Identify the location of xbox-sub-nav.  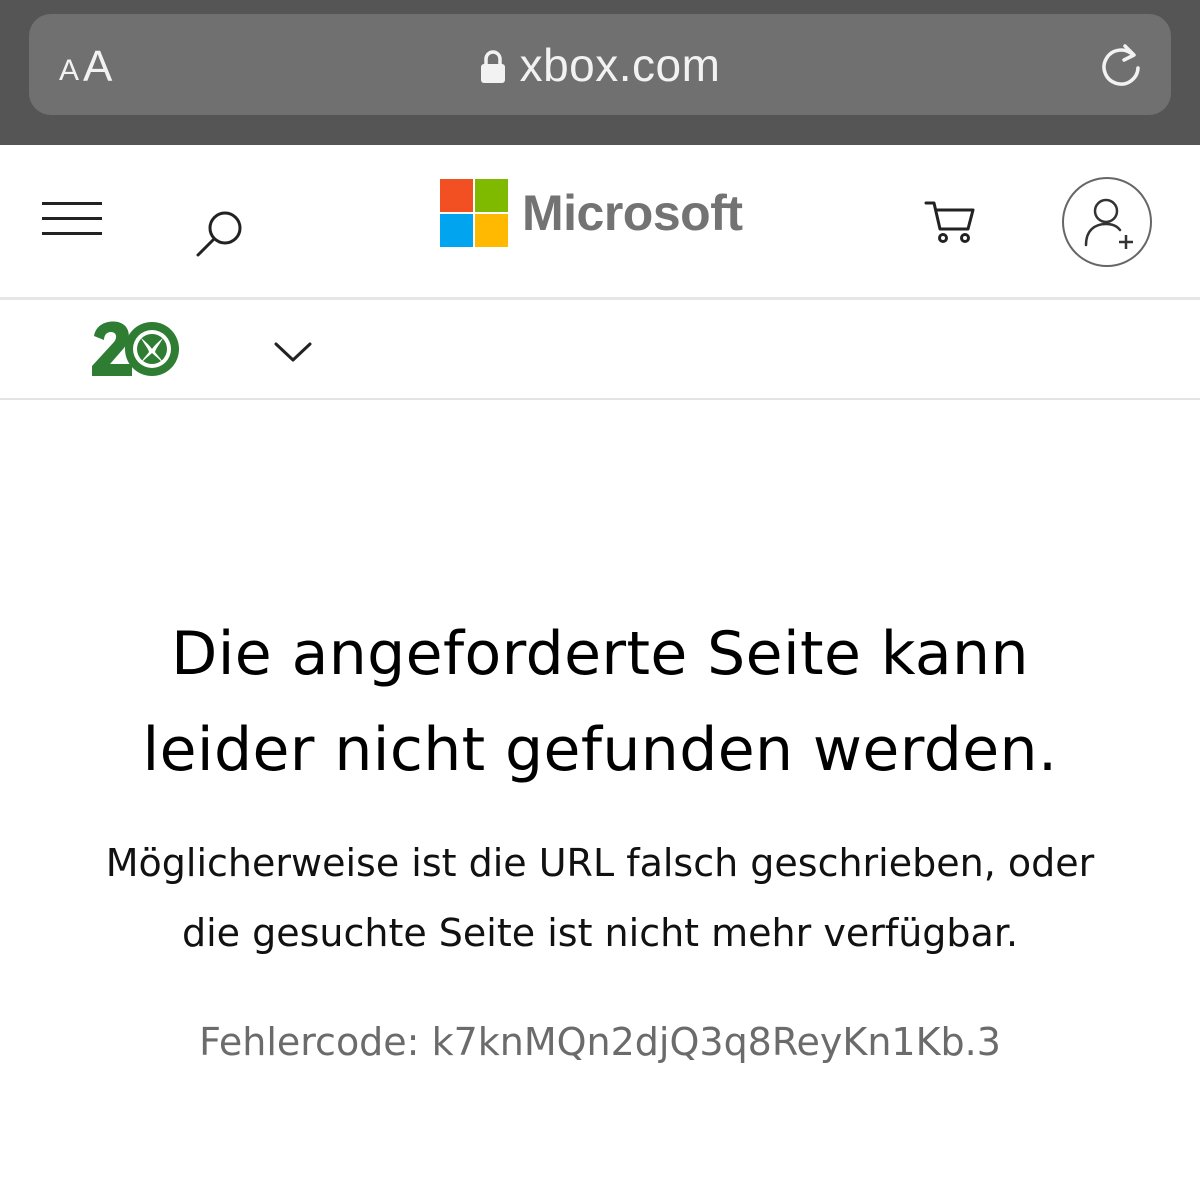
(600, 350).